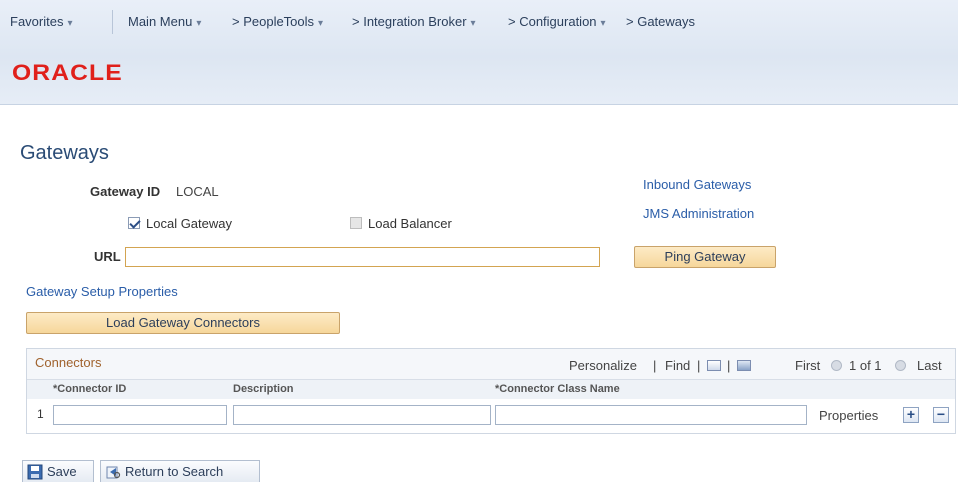  I want to click on next-icon, so click(900, 365).